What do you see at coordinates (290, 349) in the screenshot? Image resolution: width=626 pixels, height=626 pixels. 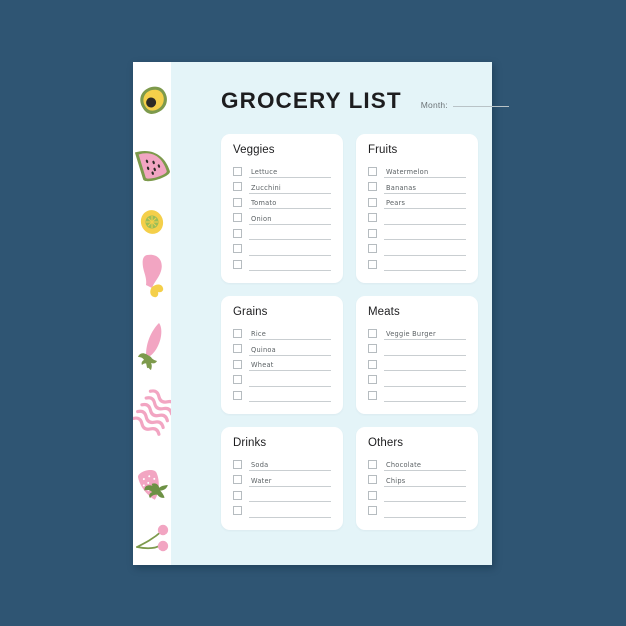 I see `item-write-line: Quinoa` at bounding box center [290, 349].